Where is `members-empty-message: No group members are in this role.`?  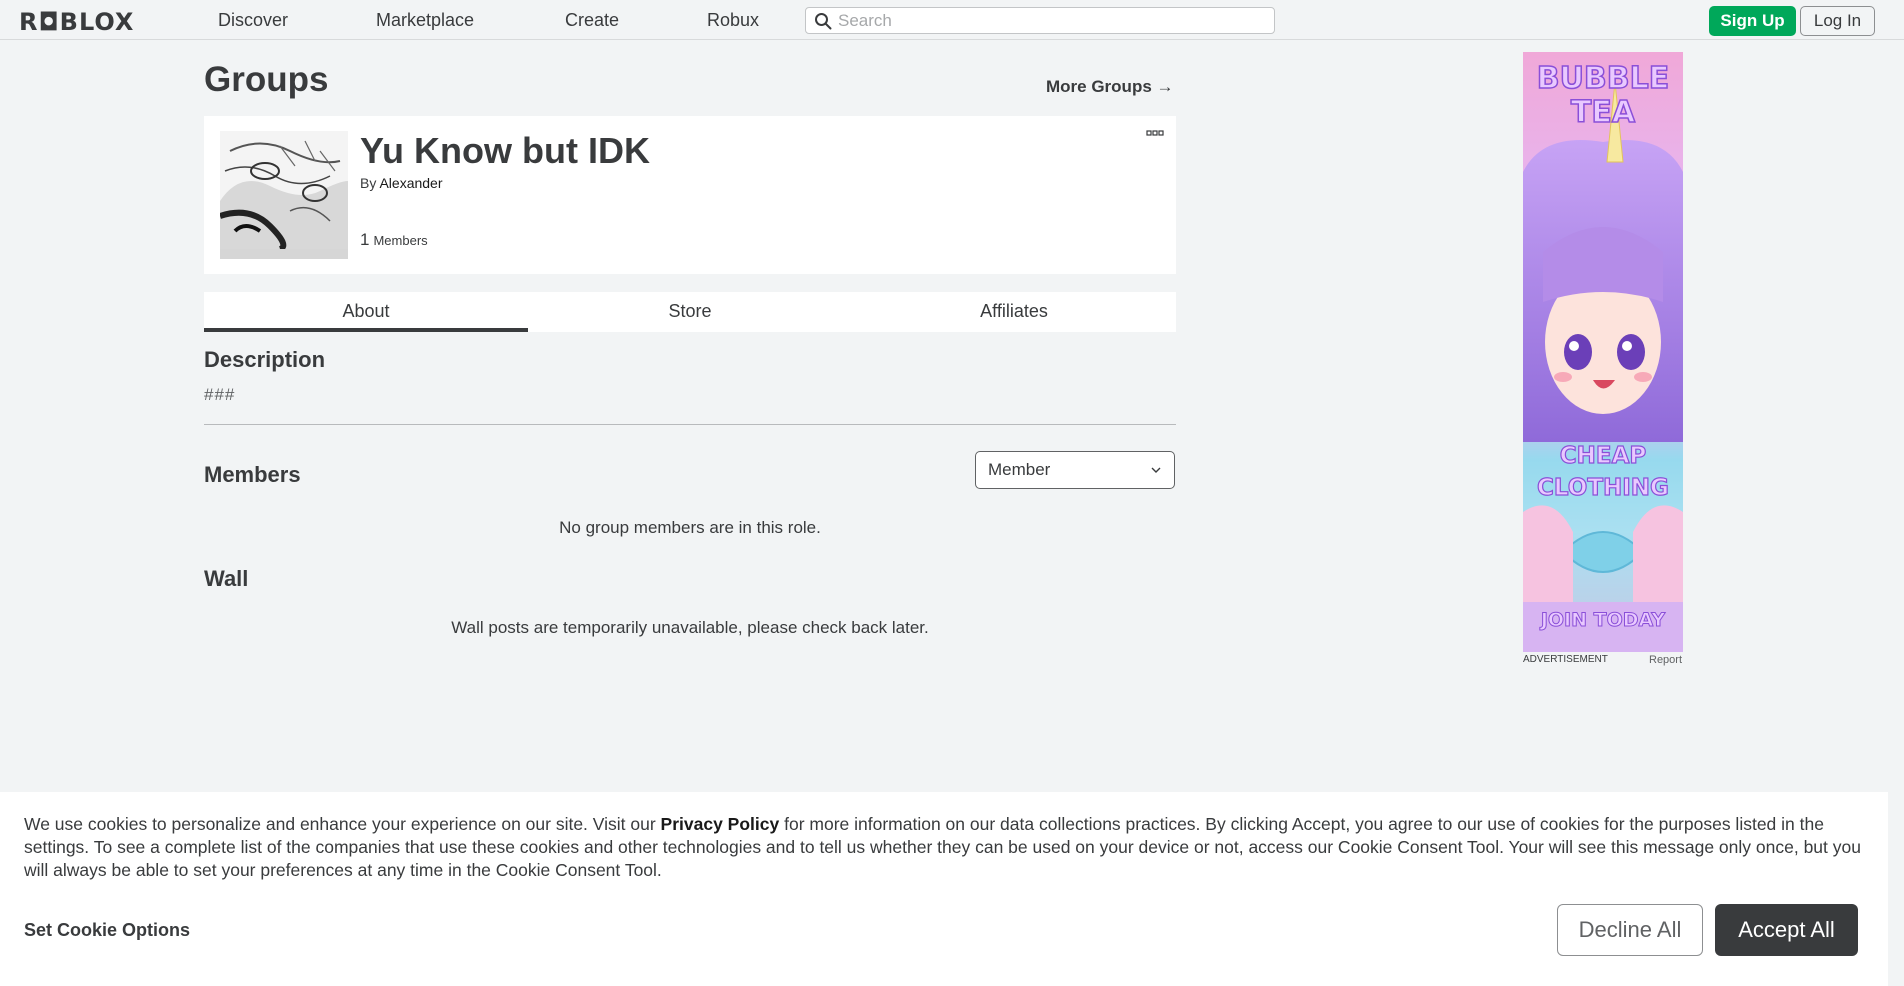 members-empty-message: No group members are in this role. is located at coordinates (690, 527).